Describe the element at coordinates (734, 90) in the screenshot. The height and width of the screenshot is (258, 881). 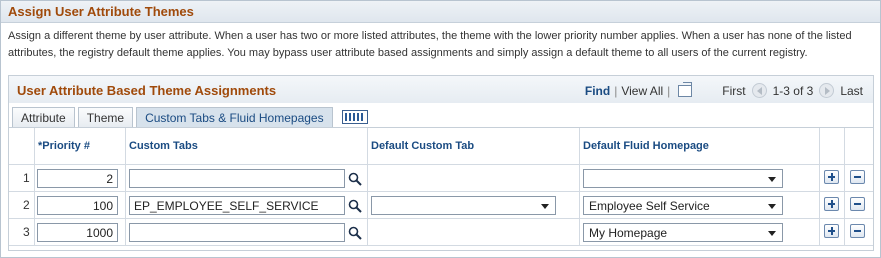
I see `first-label: First` at that location.